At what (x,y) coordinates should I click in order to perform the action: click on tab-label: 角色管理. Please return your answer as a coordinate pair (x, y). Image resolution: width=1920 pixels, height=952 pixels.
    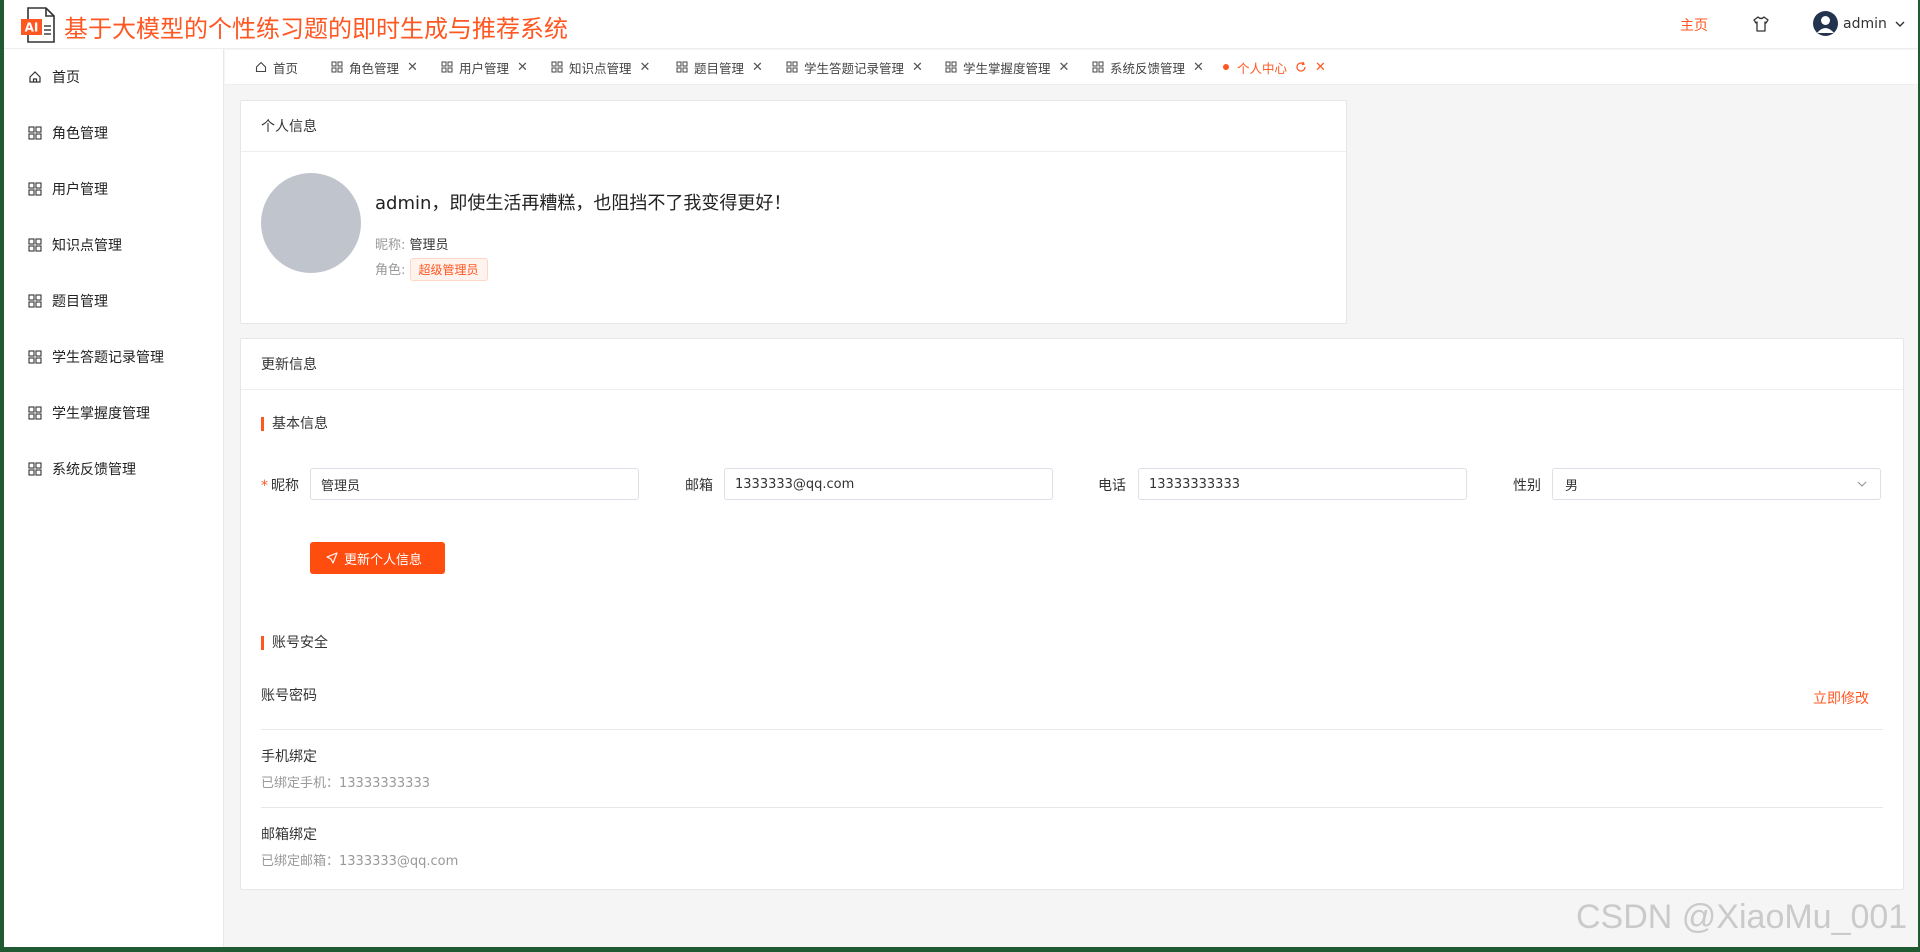
    Looking at the image, I should click on (374, 68).